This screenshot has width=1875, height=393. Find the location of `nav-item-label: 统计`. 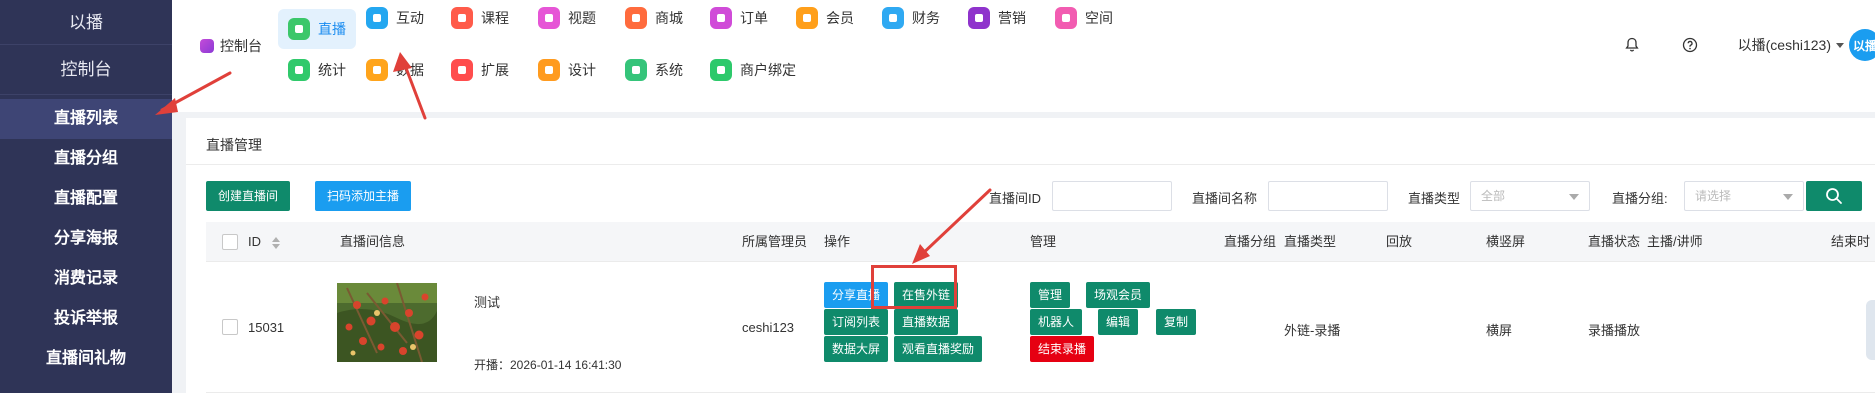

nav-item-label: 统计 is located at coordinates (332, 70).